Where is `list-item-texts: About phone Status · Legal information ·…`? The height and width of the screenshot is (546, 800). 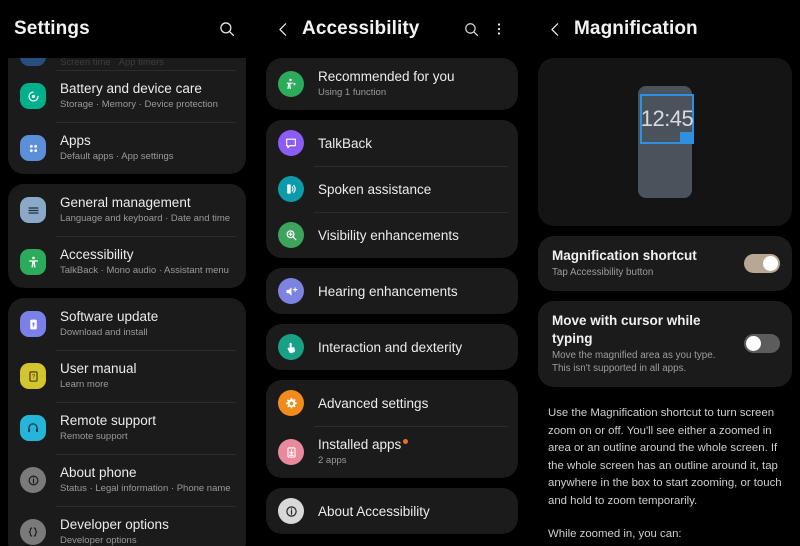
list-item-texts: About phone Status · Legal information ·… is located at coordinates (147, 480).